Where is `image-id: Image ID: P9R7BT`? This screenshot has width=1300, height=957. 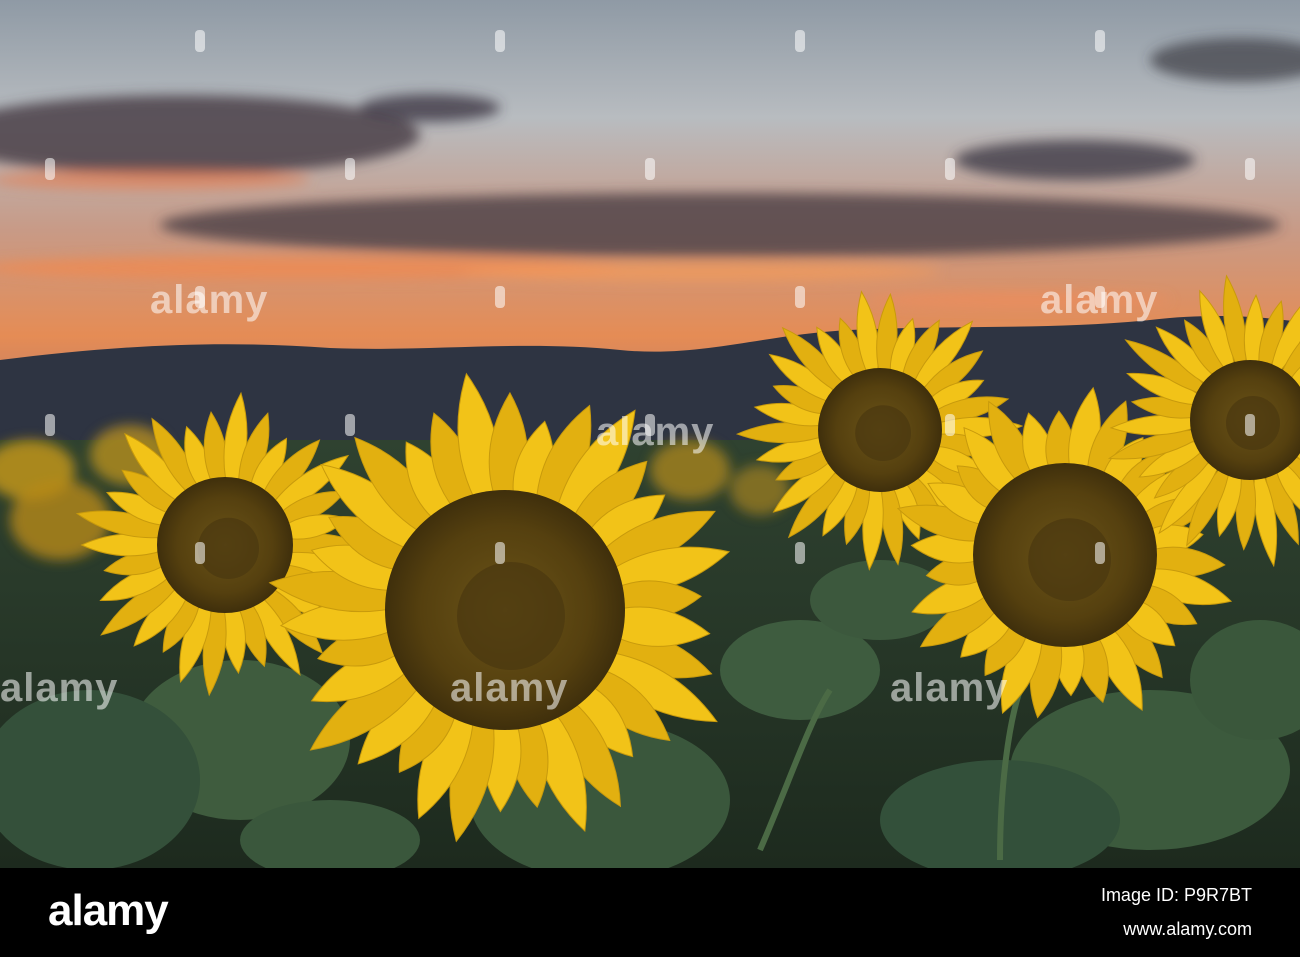 image-id: Image ID: P9R7BT is located at coordinates (1176, 895).